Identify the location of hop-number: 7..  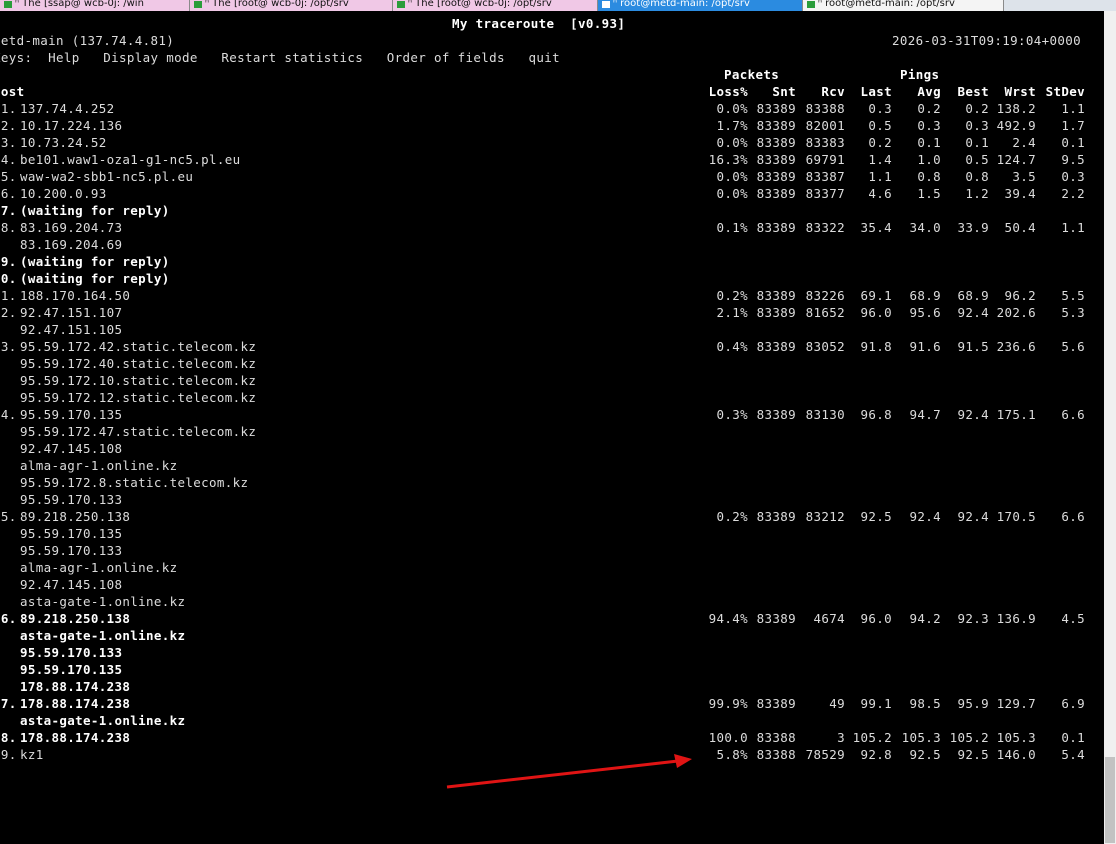
(8, 210).